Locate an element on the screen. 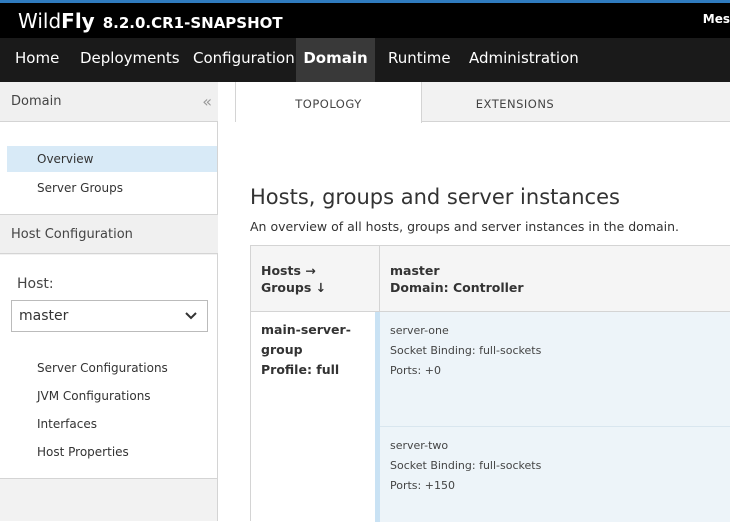 This screenshot has height=522, width=730. sidebar-title: Domain is located at coordinates (36, 101).